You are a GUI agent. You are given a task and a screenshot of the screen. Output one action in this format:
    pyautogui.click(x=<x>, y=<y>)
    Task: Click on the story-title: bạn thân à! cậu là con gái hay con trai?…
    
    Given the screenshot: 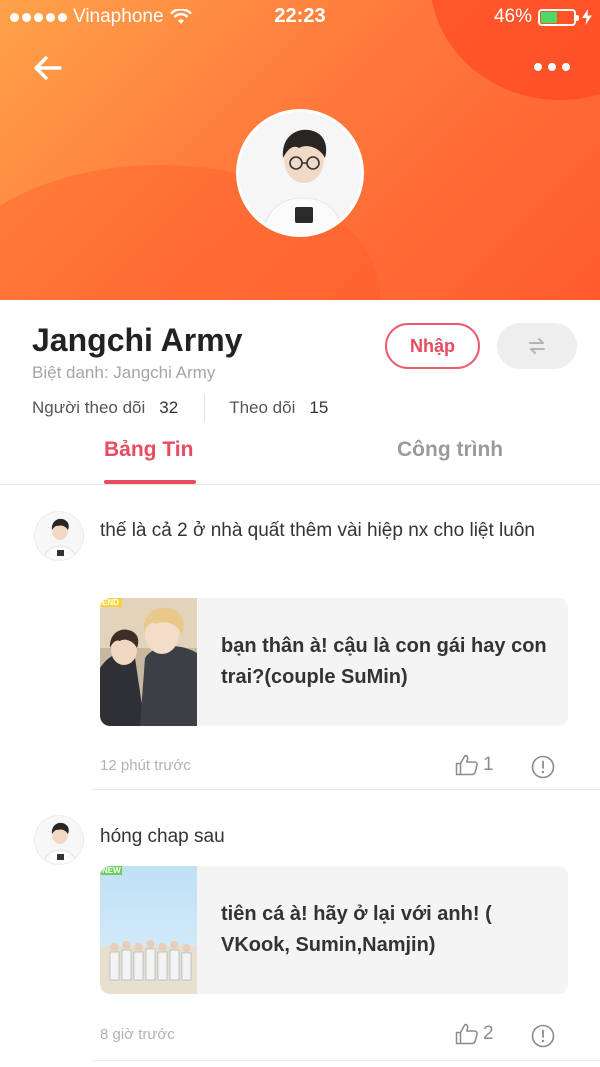 What is the action you would take?
    pyautogui.click(x=384, y=661)
    